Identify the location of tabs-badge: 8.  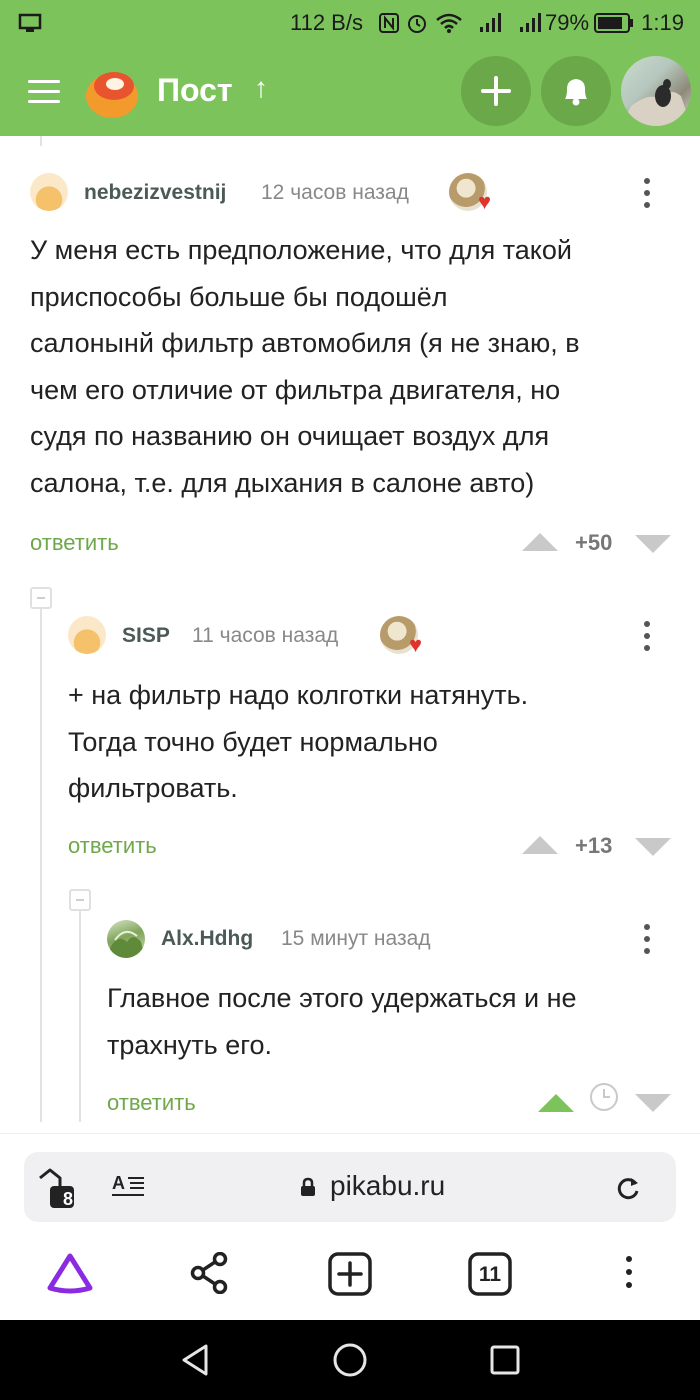
(67, 1199).